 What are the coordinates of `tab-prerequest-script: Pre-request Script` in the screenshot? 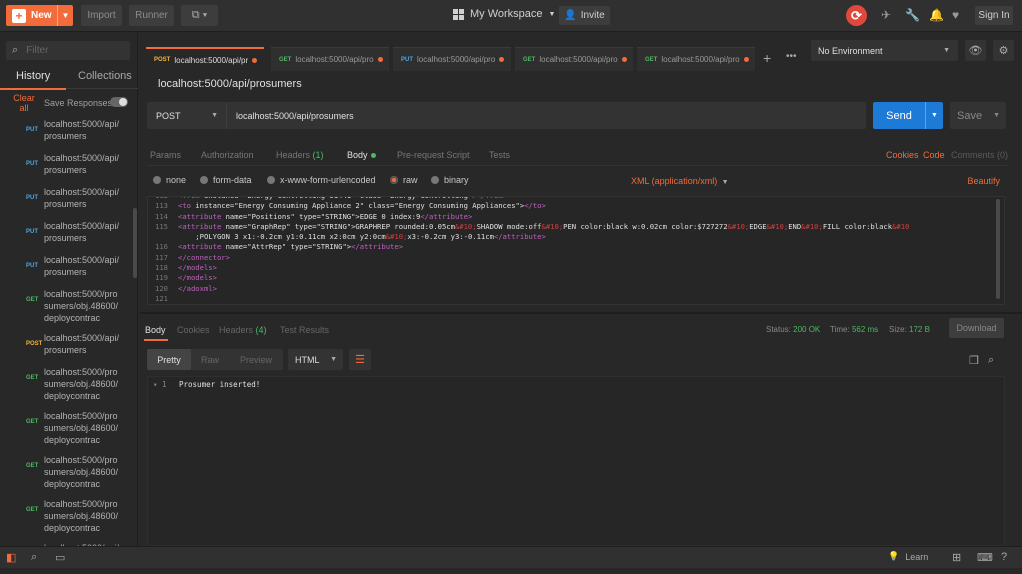 It's located at (433, 155).